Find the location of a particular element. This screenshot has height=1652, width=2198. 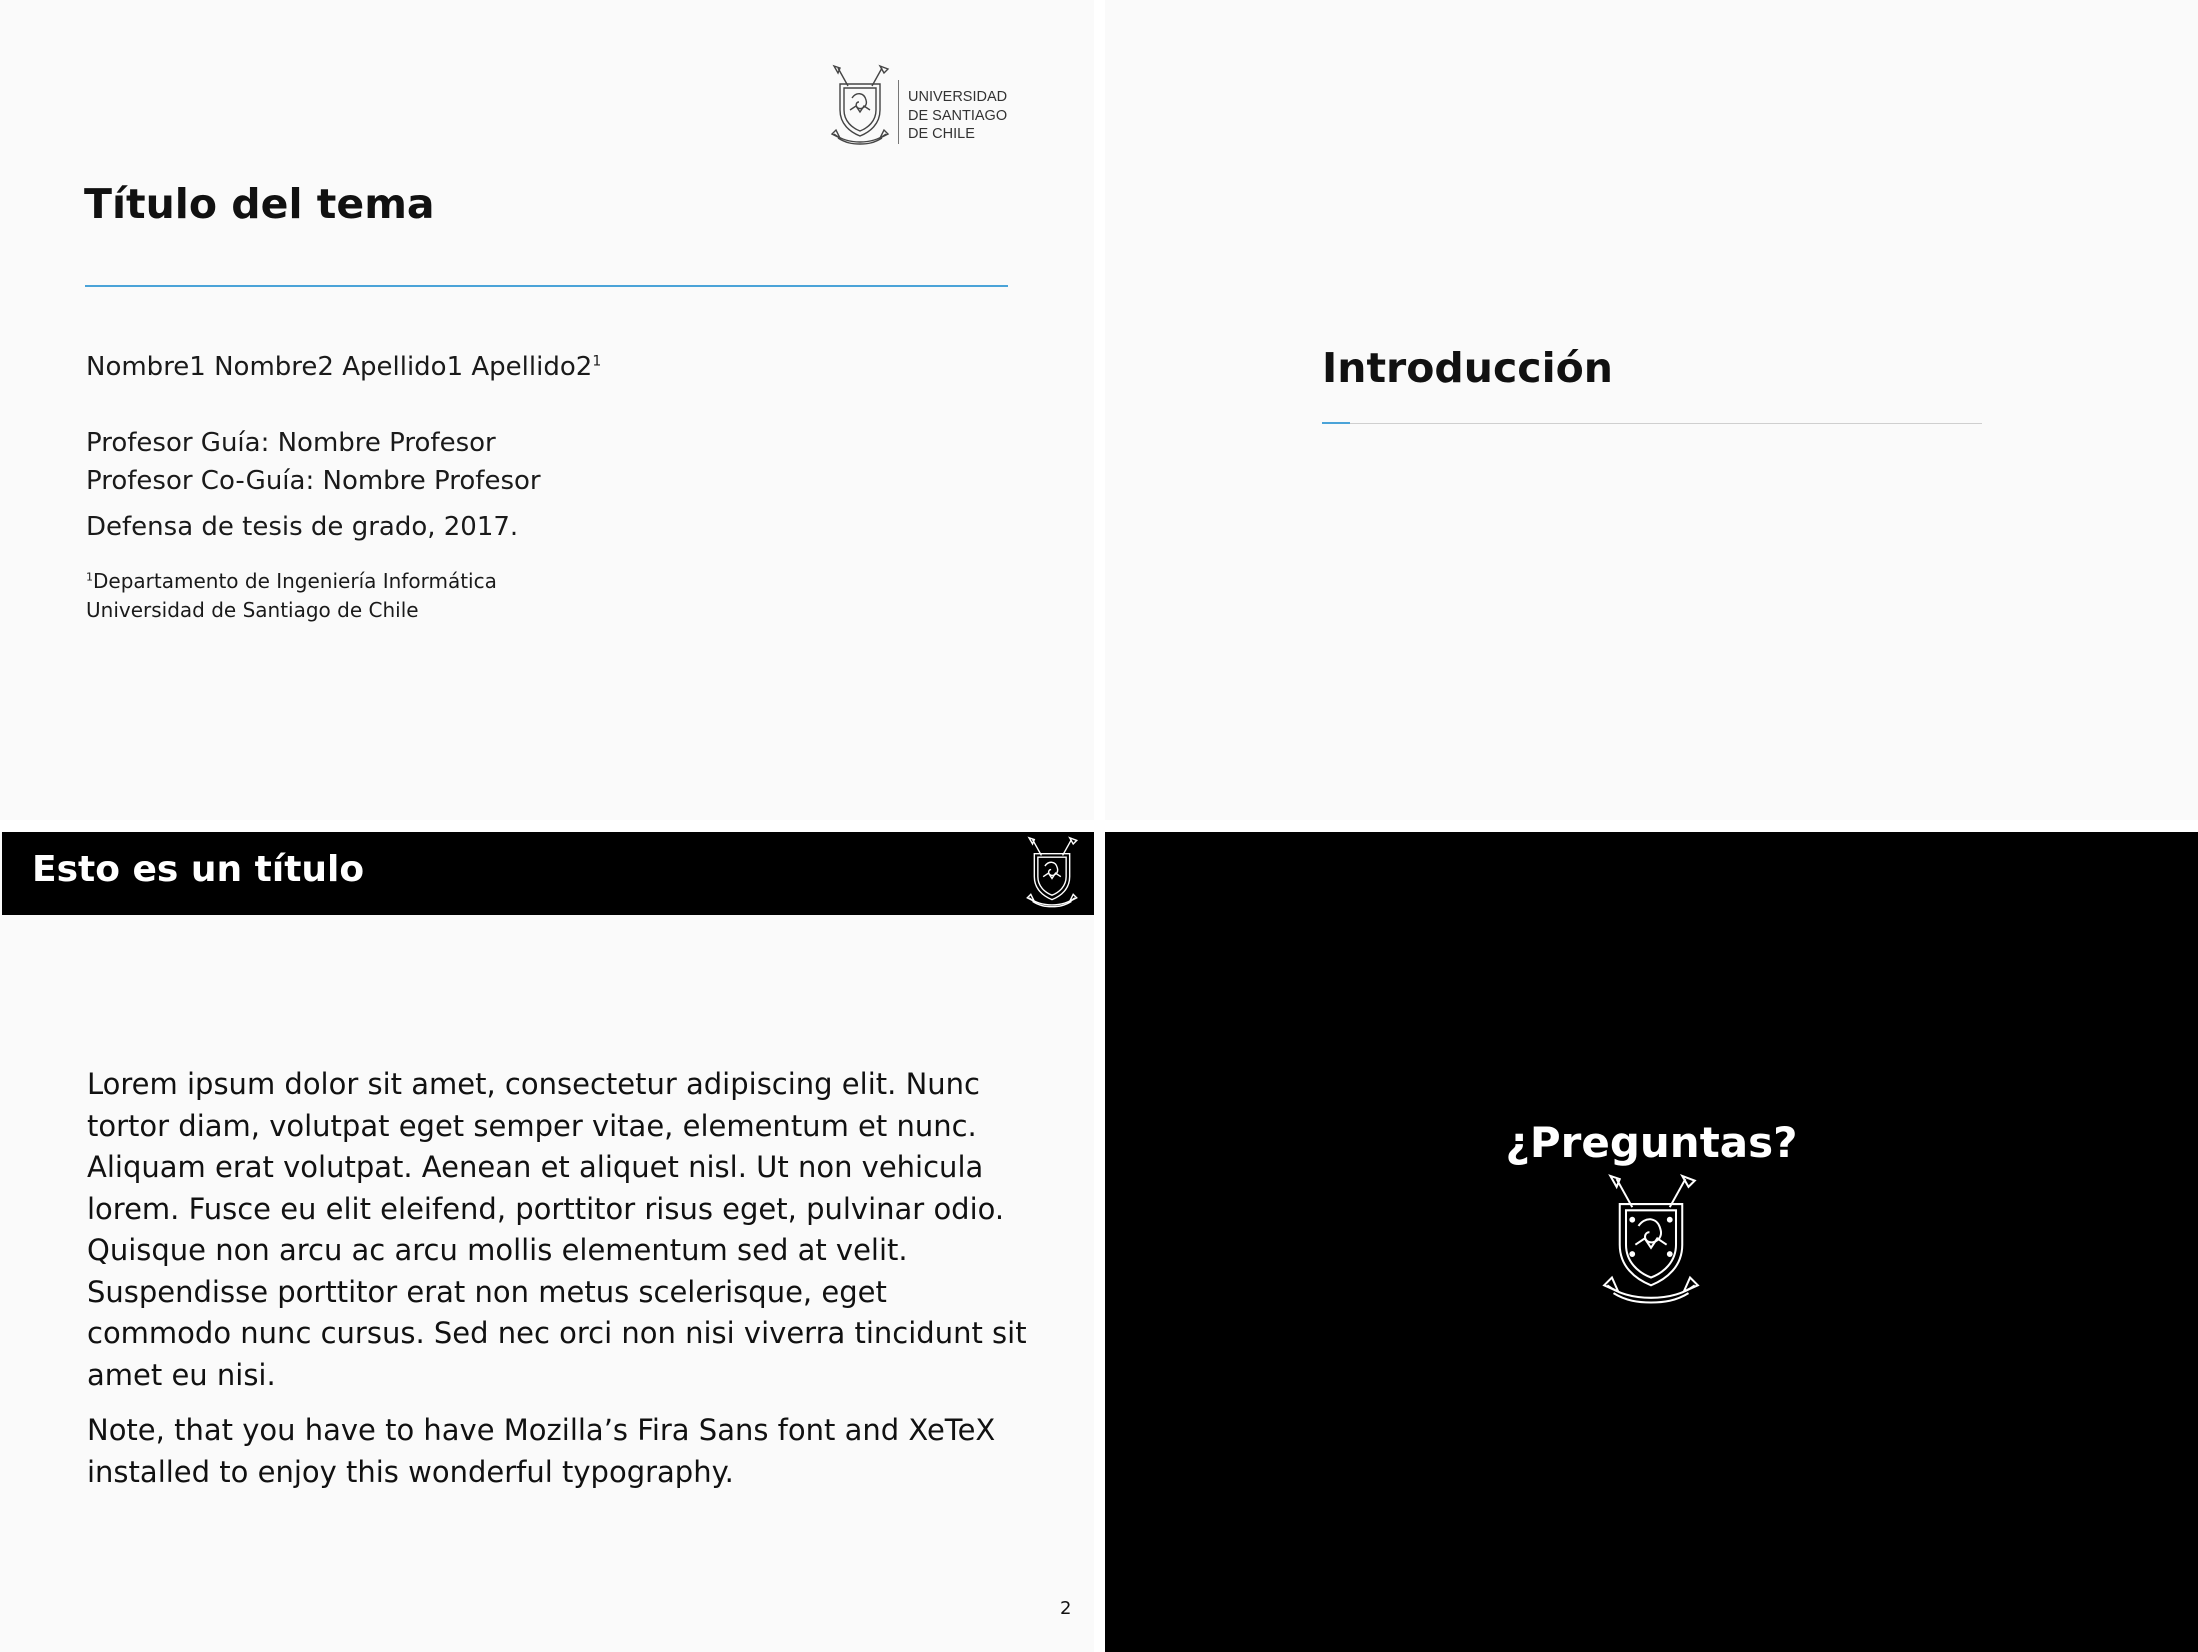

author-line: Nombre1 Nombre2 Apellido1 Apellido21 is located at coordinates (343, 367).